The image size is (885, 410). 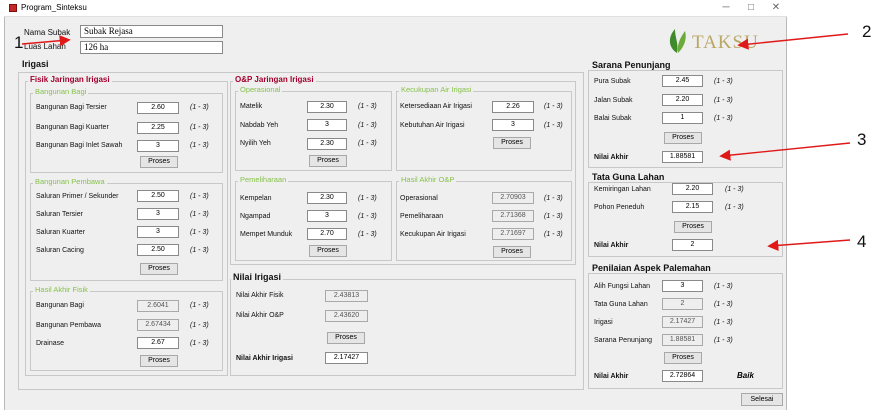 I want to click on app-icon, so click(x=13, y=8).